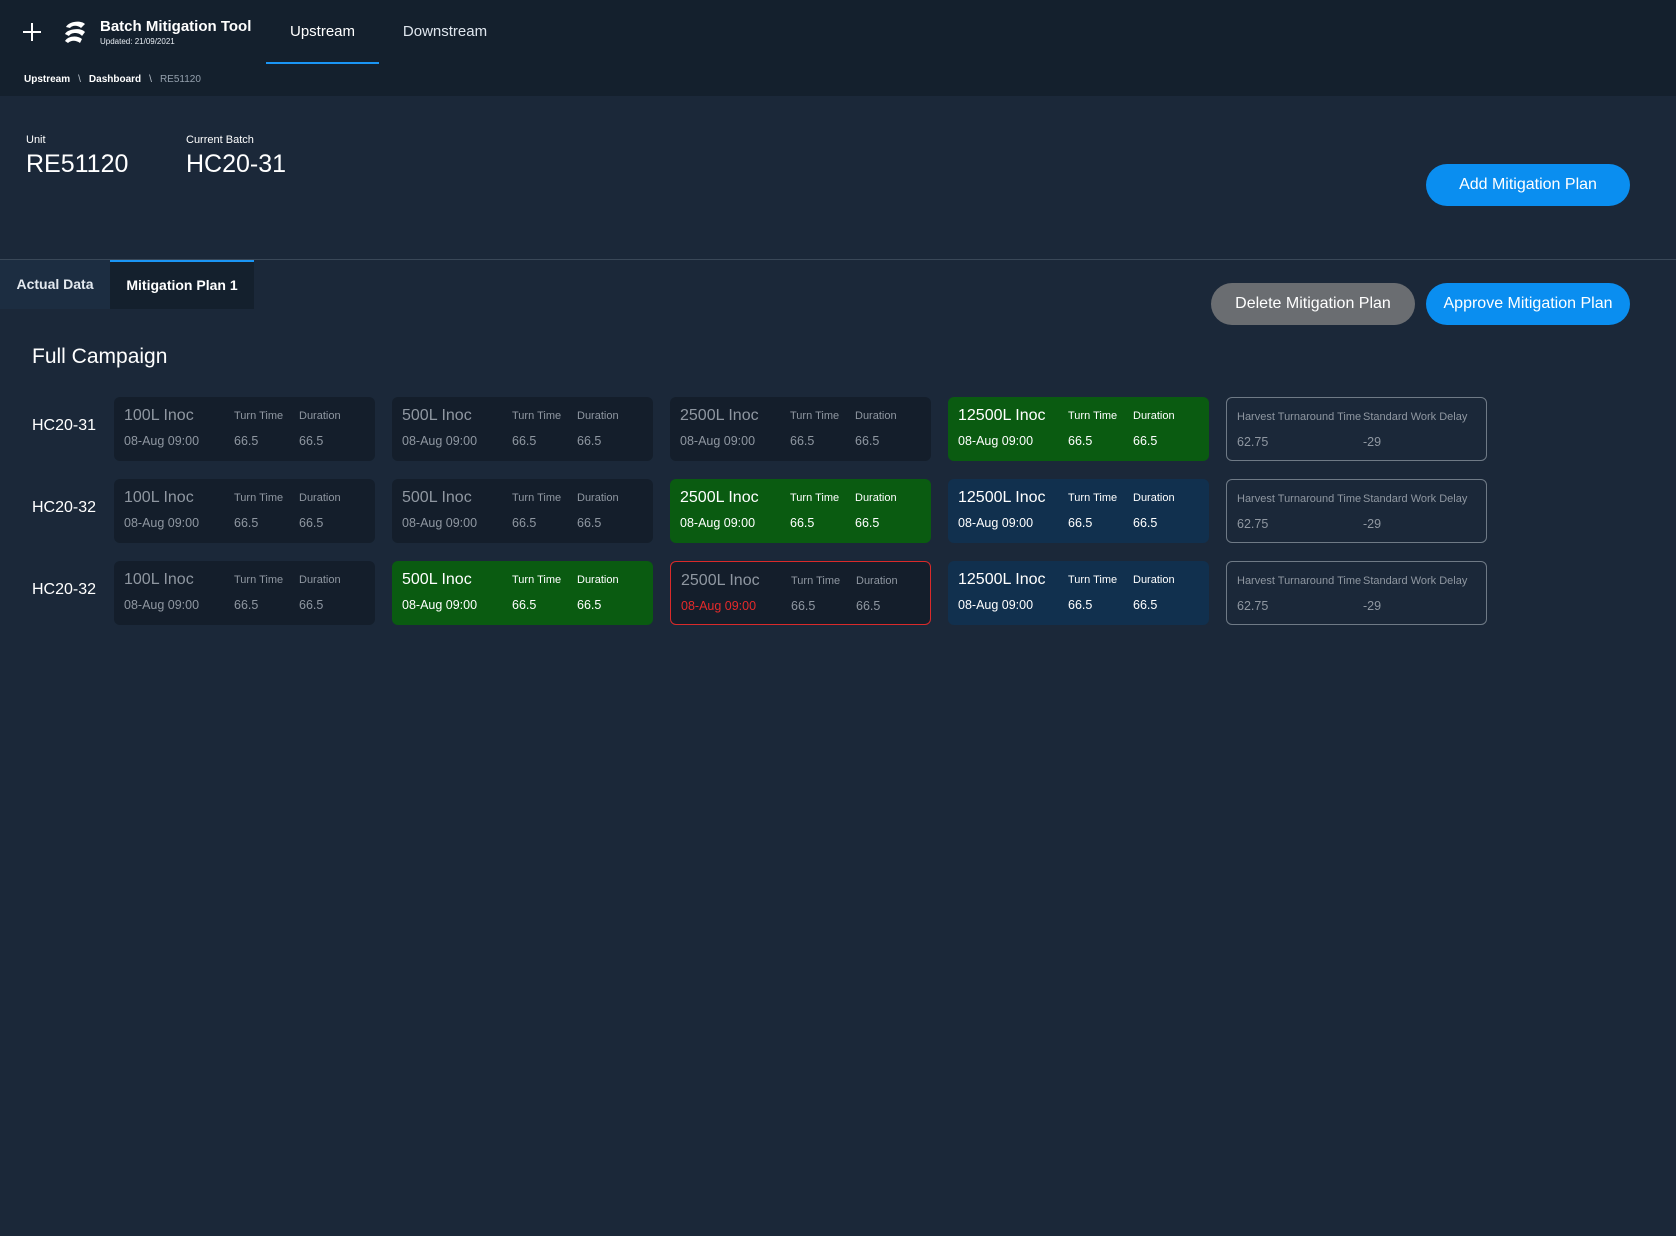 Image resolution: width=1676 pixels, height=1236 pixels. Describe the element at coordinates (32, 32) in the screenshot. I see `plus-icon` at that location.